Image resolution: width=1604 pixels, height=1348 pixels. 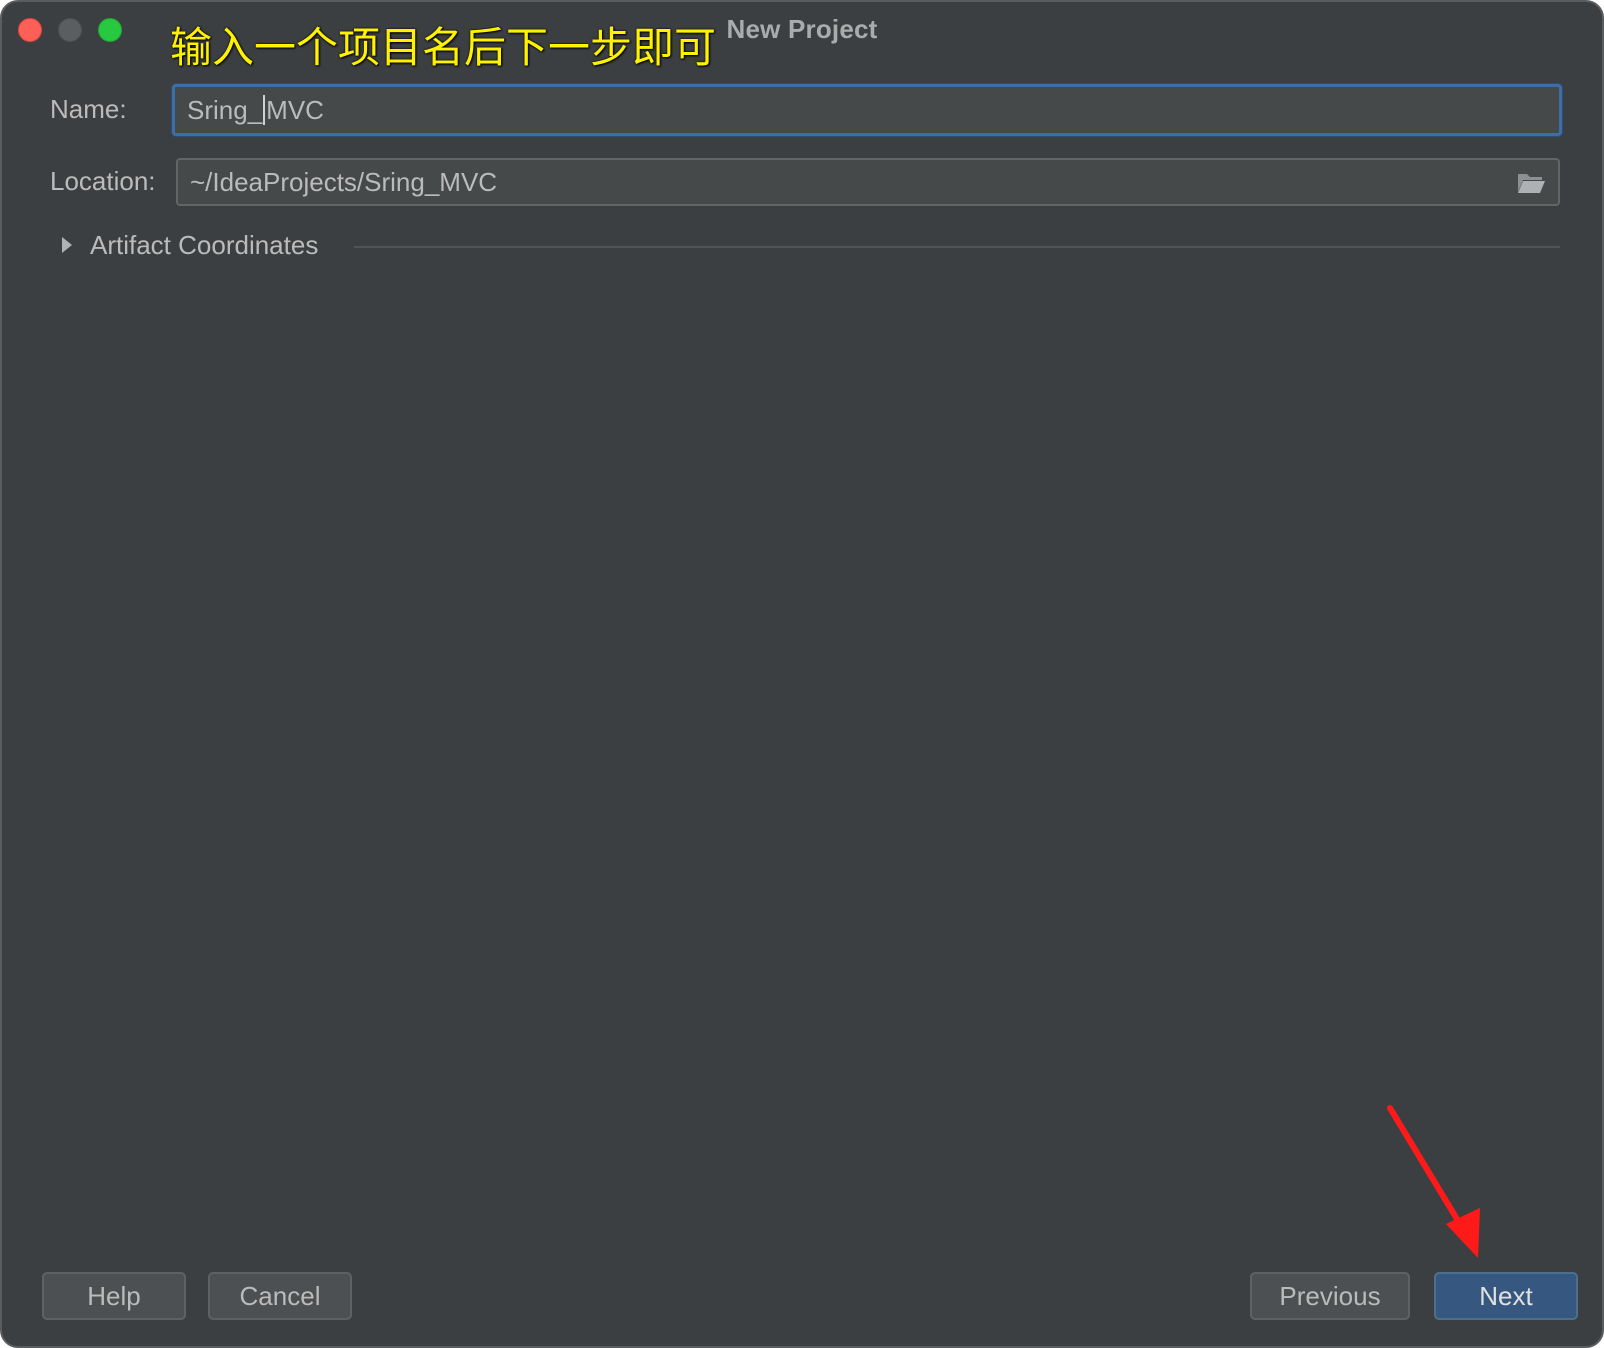 I want to click on section-divider, so click(x=957, y=247).